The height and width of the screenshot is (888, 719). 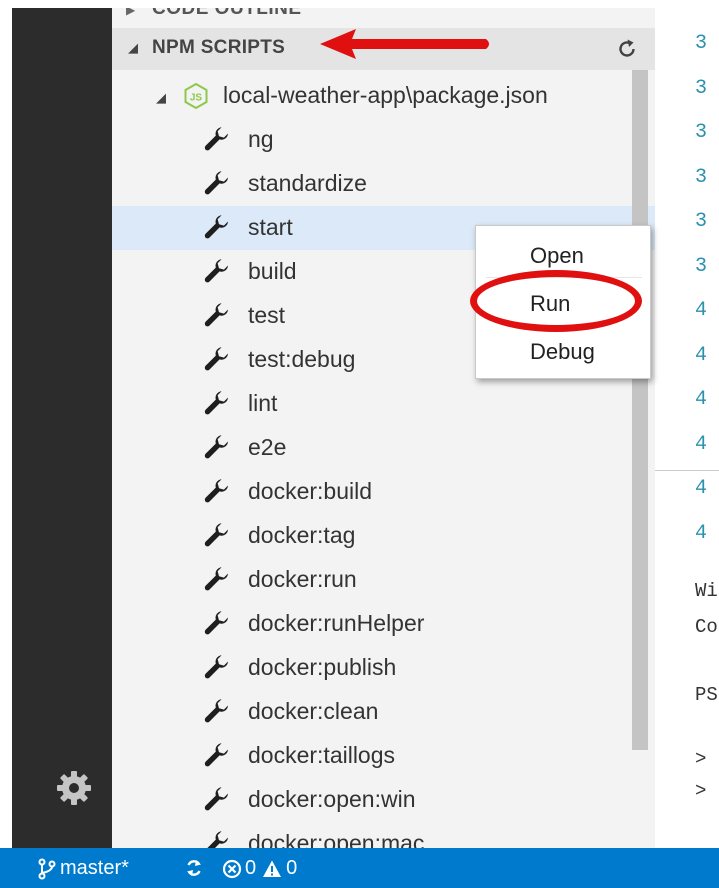 I want to click on package-json-label: local-weather-app\package.json, so click(x=385, y=95).